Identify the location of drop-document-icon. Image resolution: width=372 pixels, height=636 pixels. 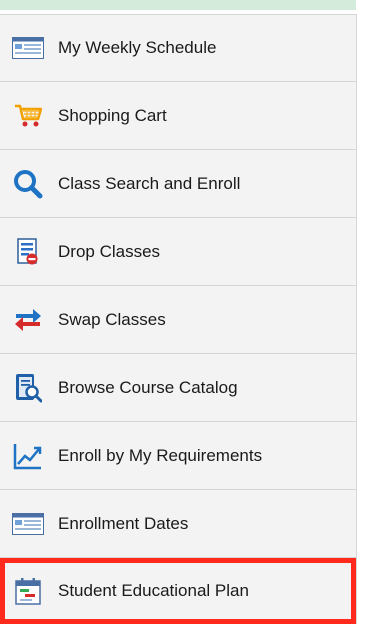
(28, 252).